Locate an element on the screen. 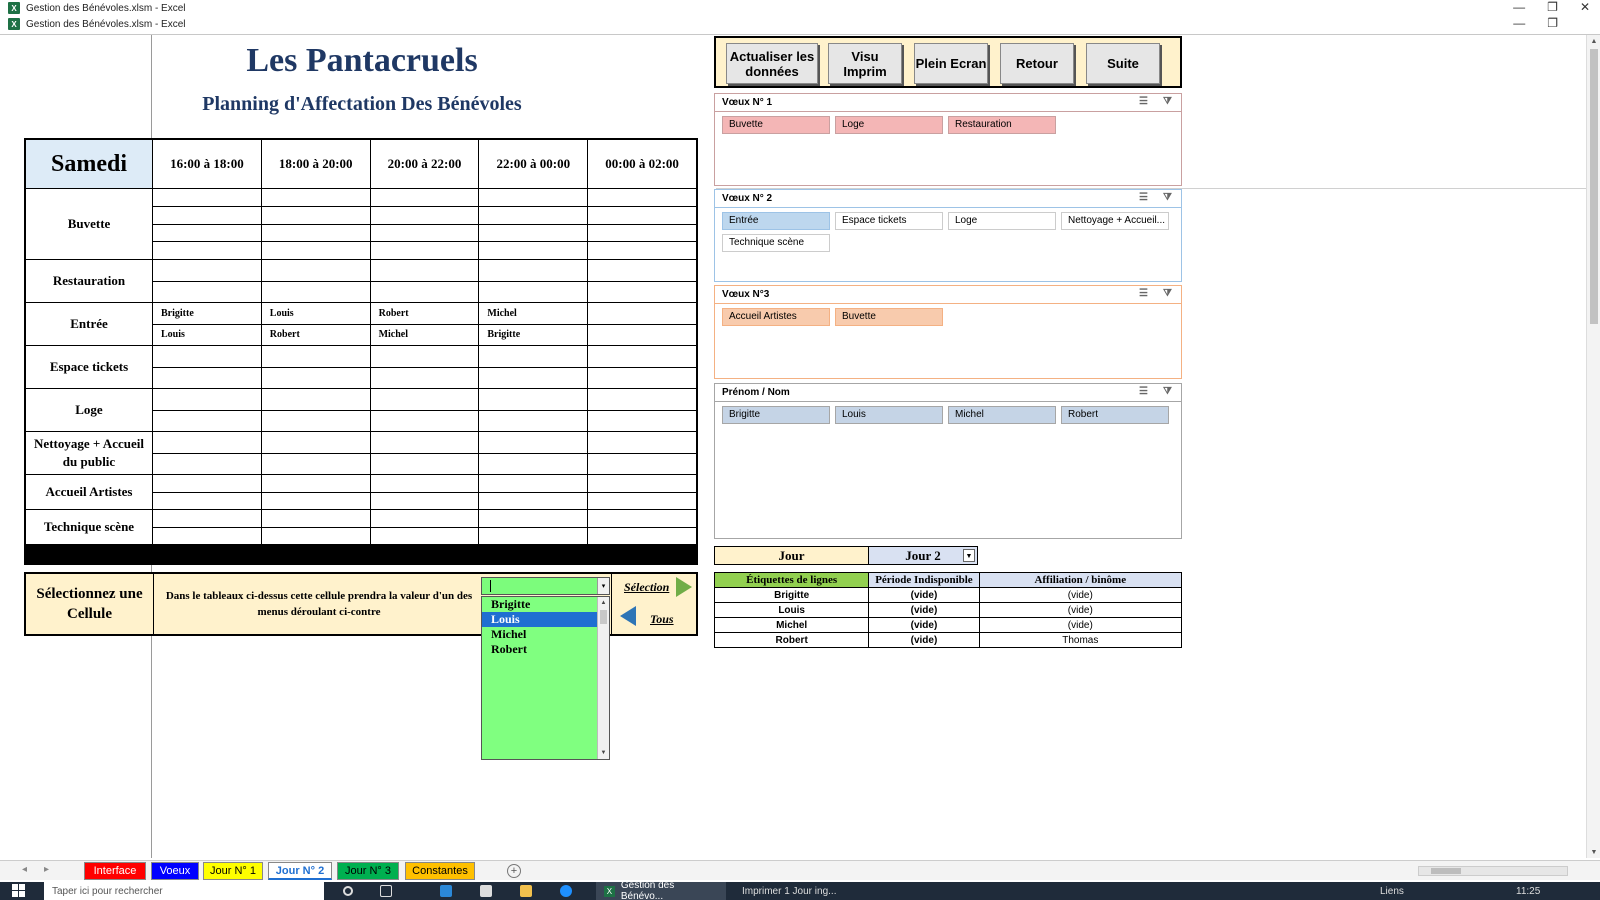 The height and width of the screenshot is (900, 1600). windows-start-icon is located at coordinates (19, 891).